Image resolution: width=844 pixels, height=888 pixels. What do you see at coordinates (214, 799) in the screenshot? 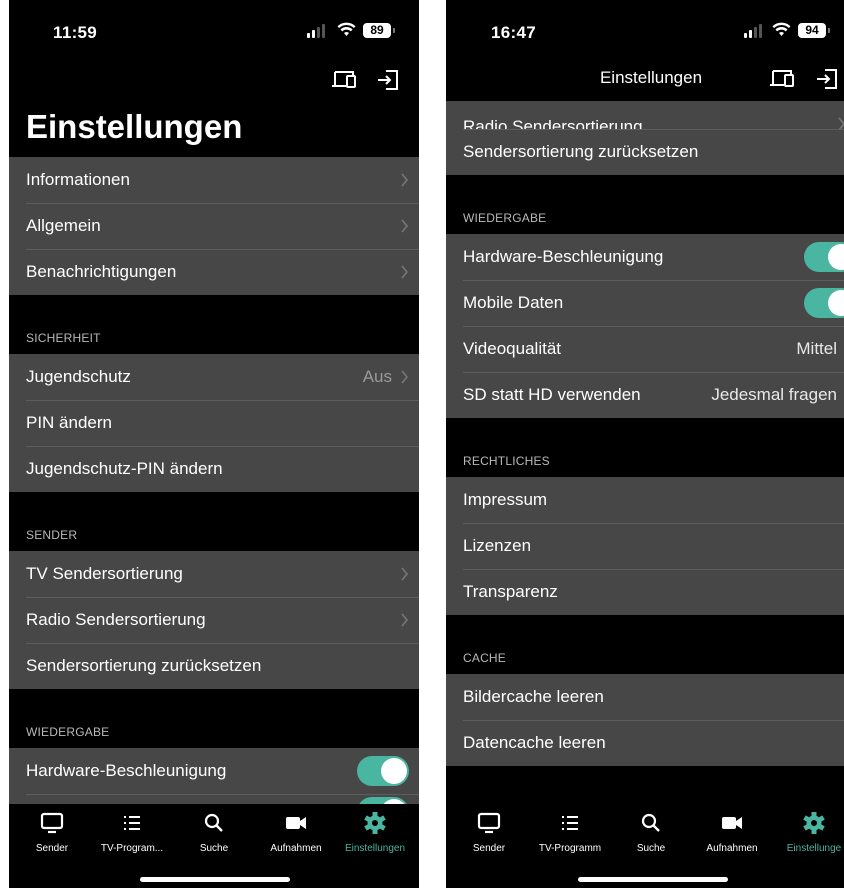
I see `settings-row-partial` at bounding box center [214, 799].